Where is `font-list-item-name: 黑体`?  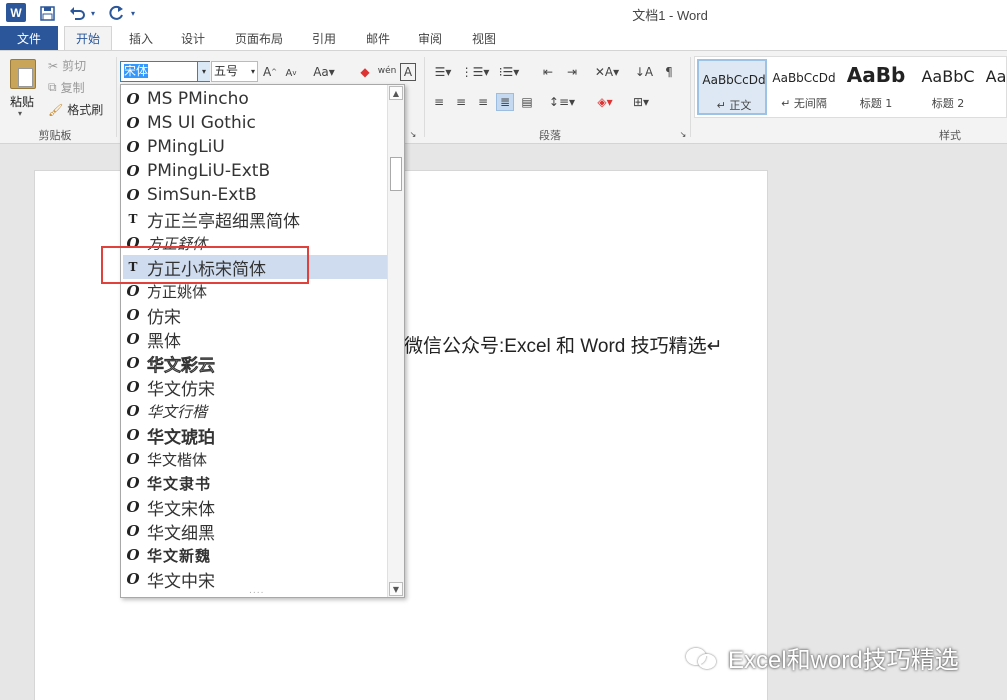
font-list-item-name: 黑体 is located at coordinates (164, 341).